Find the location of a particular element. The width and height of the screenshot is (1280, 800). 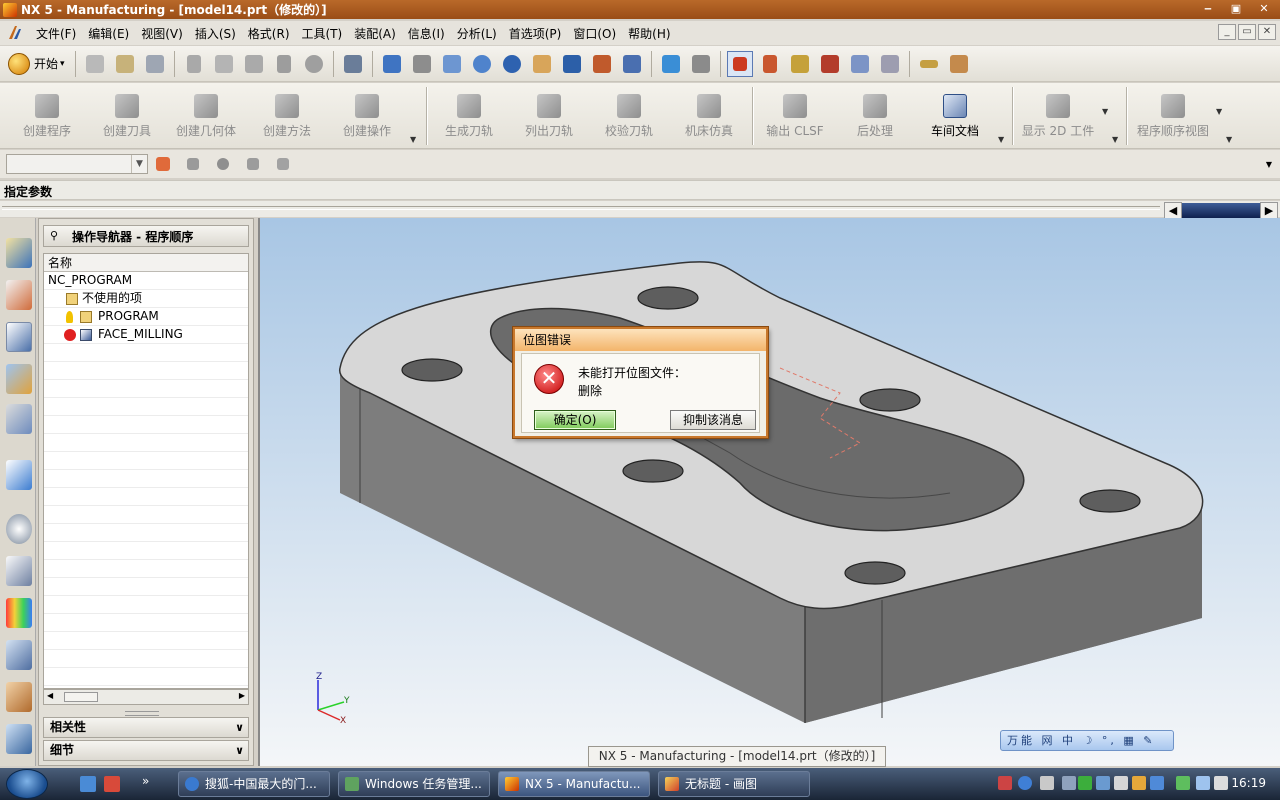

display-tray-icon is located at coordinates (1103, 783).